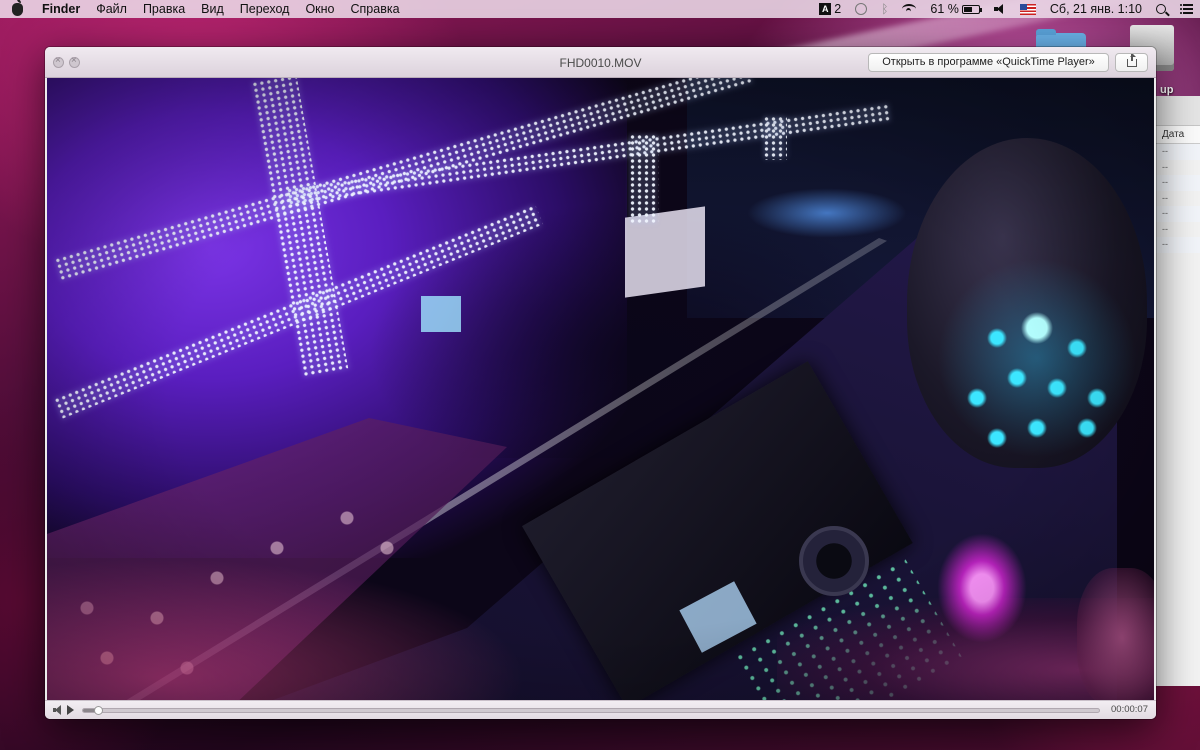 The image size is (1200, 750). I want to click on input-source-status-item, so click(1028, 9).